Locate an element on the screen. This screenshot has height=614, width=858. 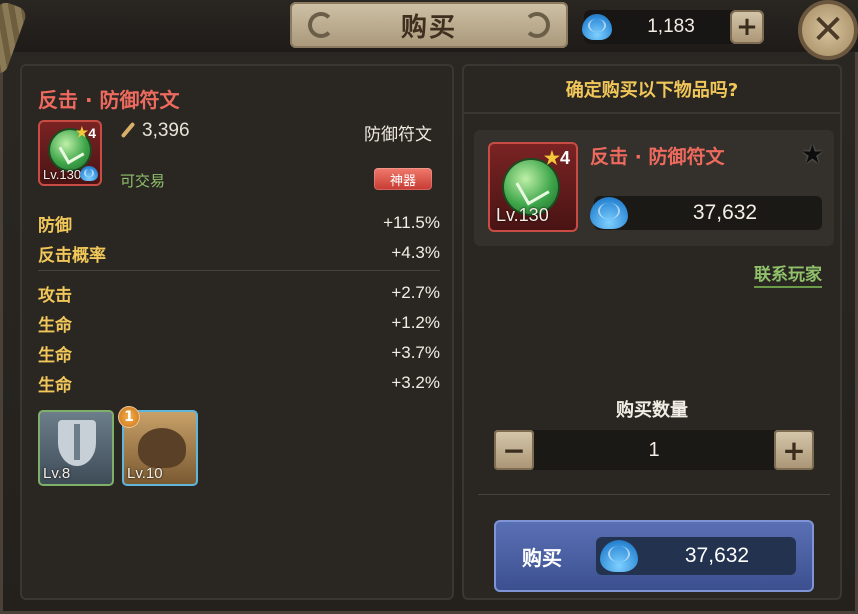
stat-value: +1.2% is located at coordinates (415, 322).